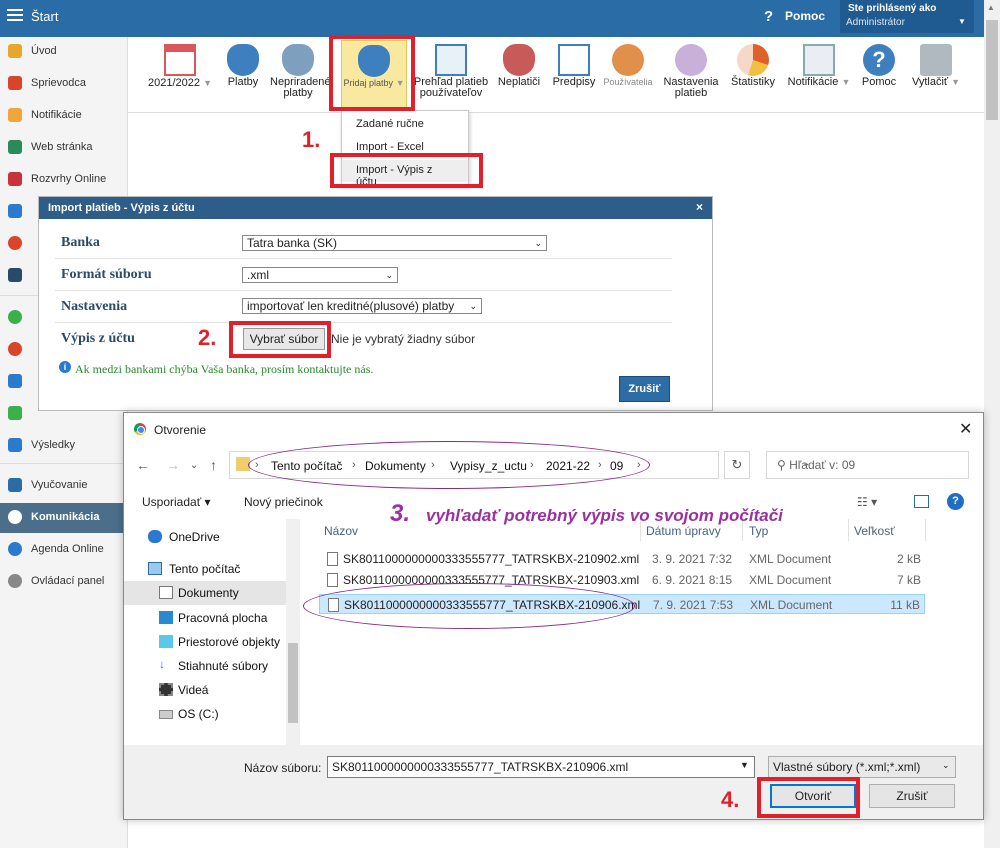 The image size is (1000, 848). Describe the element at coordinates (298, 60) in the screenshot. I see `money-bag-question-icon` at that location.